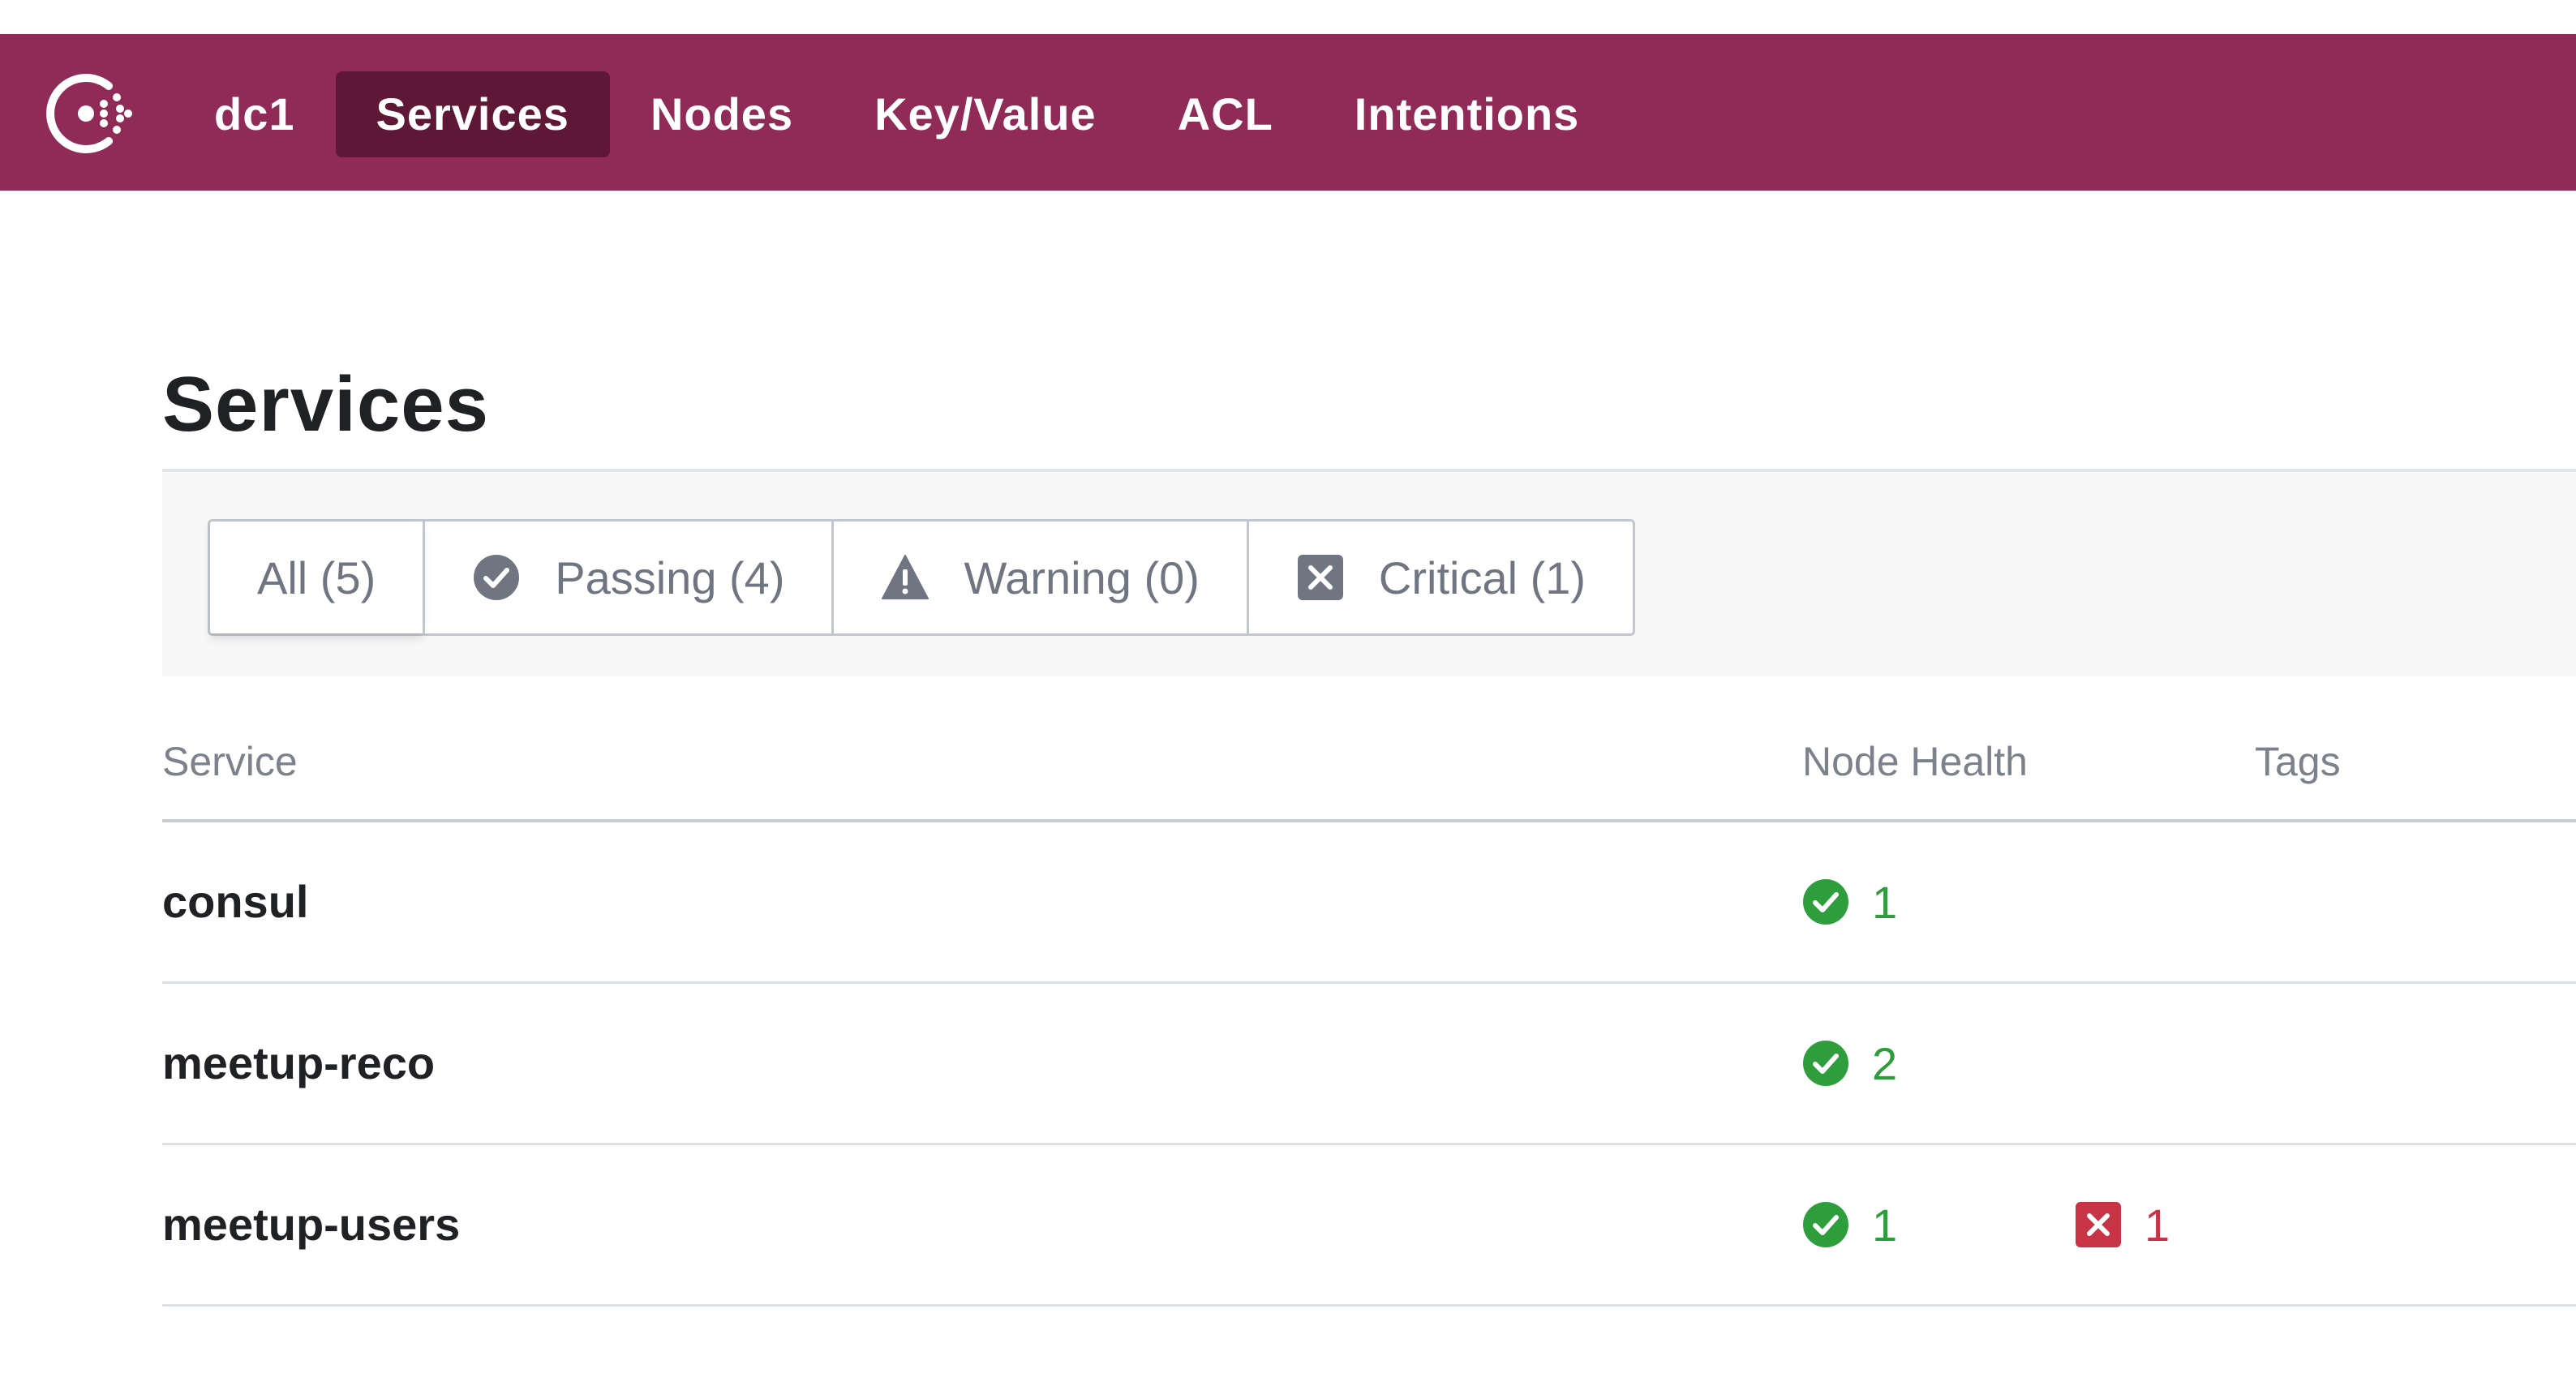 This screenshot has height=1395, width=2576. I want to click on filter-warning: Warning (0), so click(1038, 578).